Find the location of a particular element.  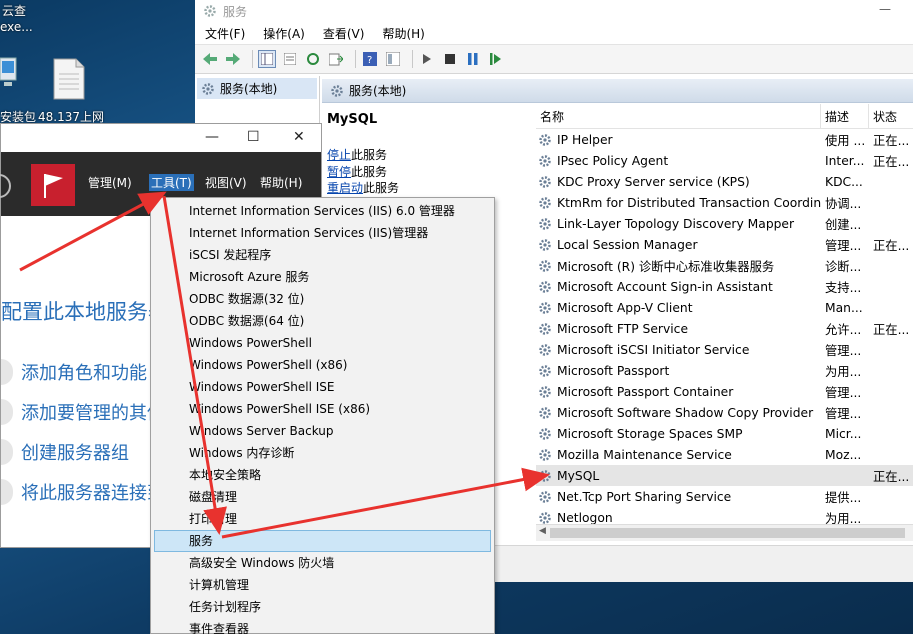

task-create-group: 创建服务器组 is located at coordinates (65, 452).